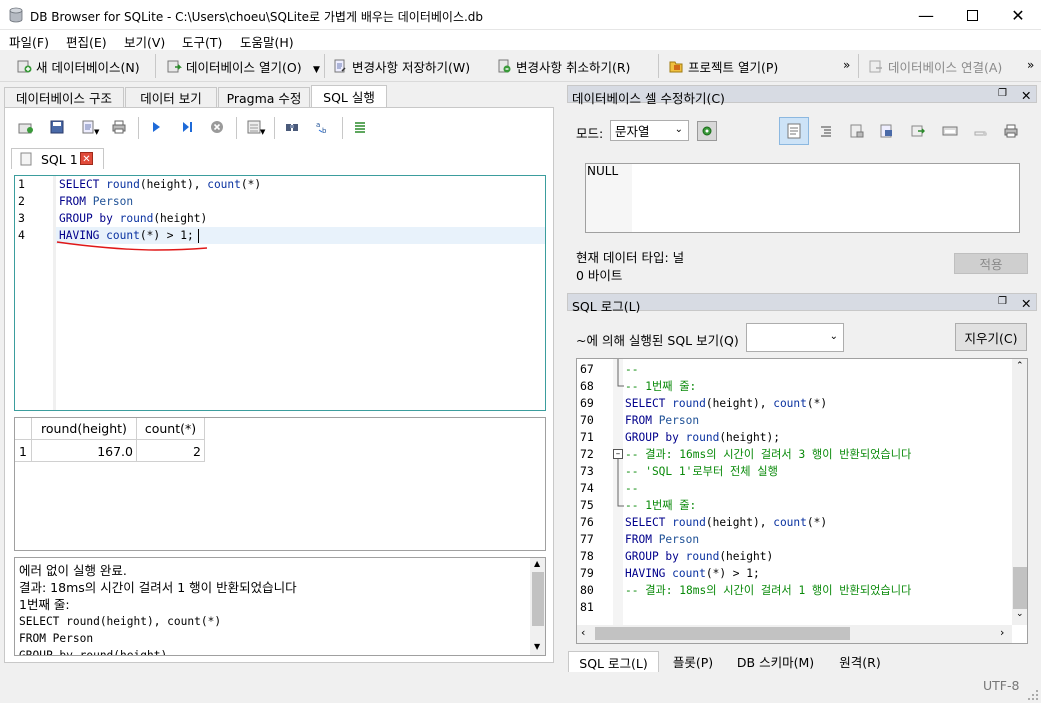 This screenshot has height=703, width=1041. Describe the element at coordinates (563, 66) in the screenshot. I see `revert-changes-button: 변경사항 취소하기(R)` at that location.